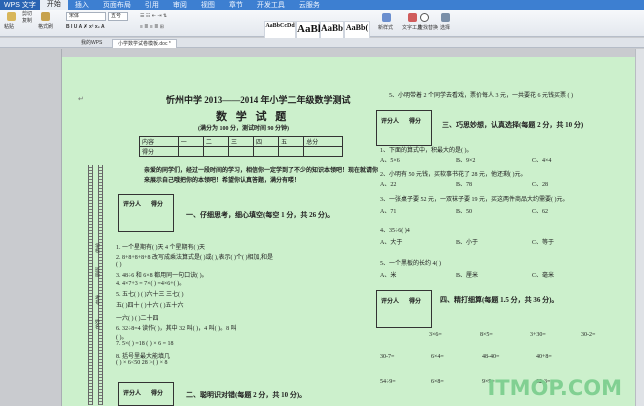 Image resolution: width=644 pixels, height=406 pixels. I want to click on judge-question-5: 5、小明带着 2 个同学去看戏，票价每人 3 元，一共要花 6 元钱买票 ( ), so click(481, 96).